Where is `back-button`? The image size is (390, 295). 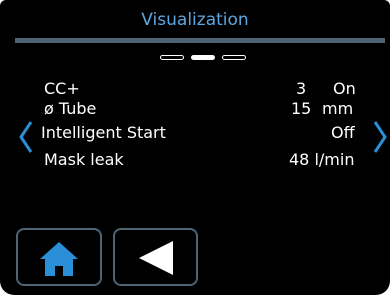
back-button is located at coordinates (155, 257).